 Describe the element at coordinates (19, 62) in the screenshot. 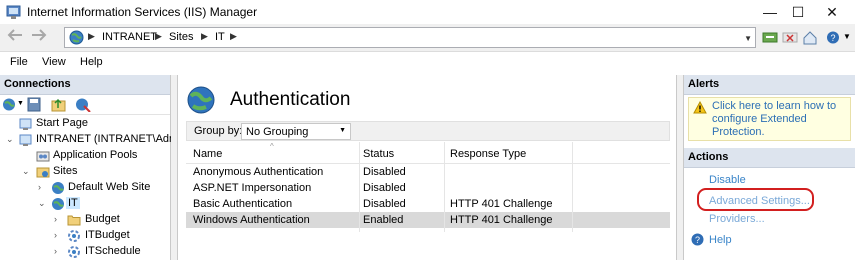

I see `menu-file: File` at that location.